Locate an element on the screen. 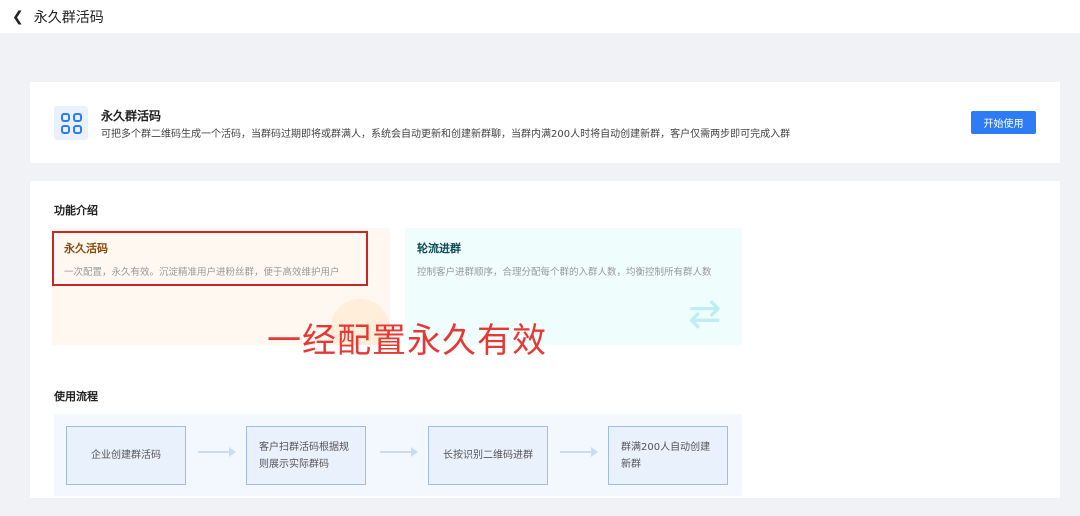  top-bar: ❮ 永久群活码 is located at coordinates (540, 16).